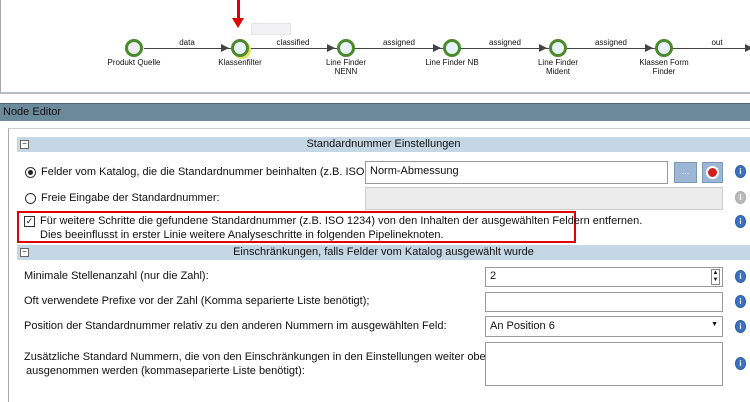 The width and height of the screenshot is (750, 402). I want to click on edge-label: out, so click(717, 42).